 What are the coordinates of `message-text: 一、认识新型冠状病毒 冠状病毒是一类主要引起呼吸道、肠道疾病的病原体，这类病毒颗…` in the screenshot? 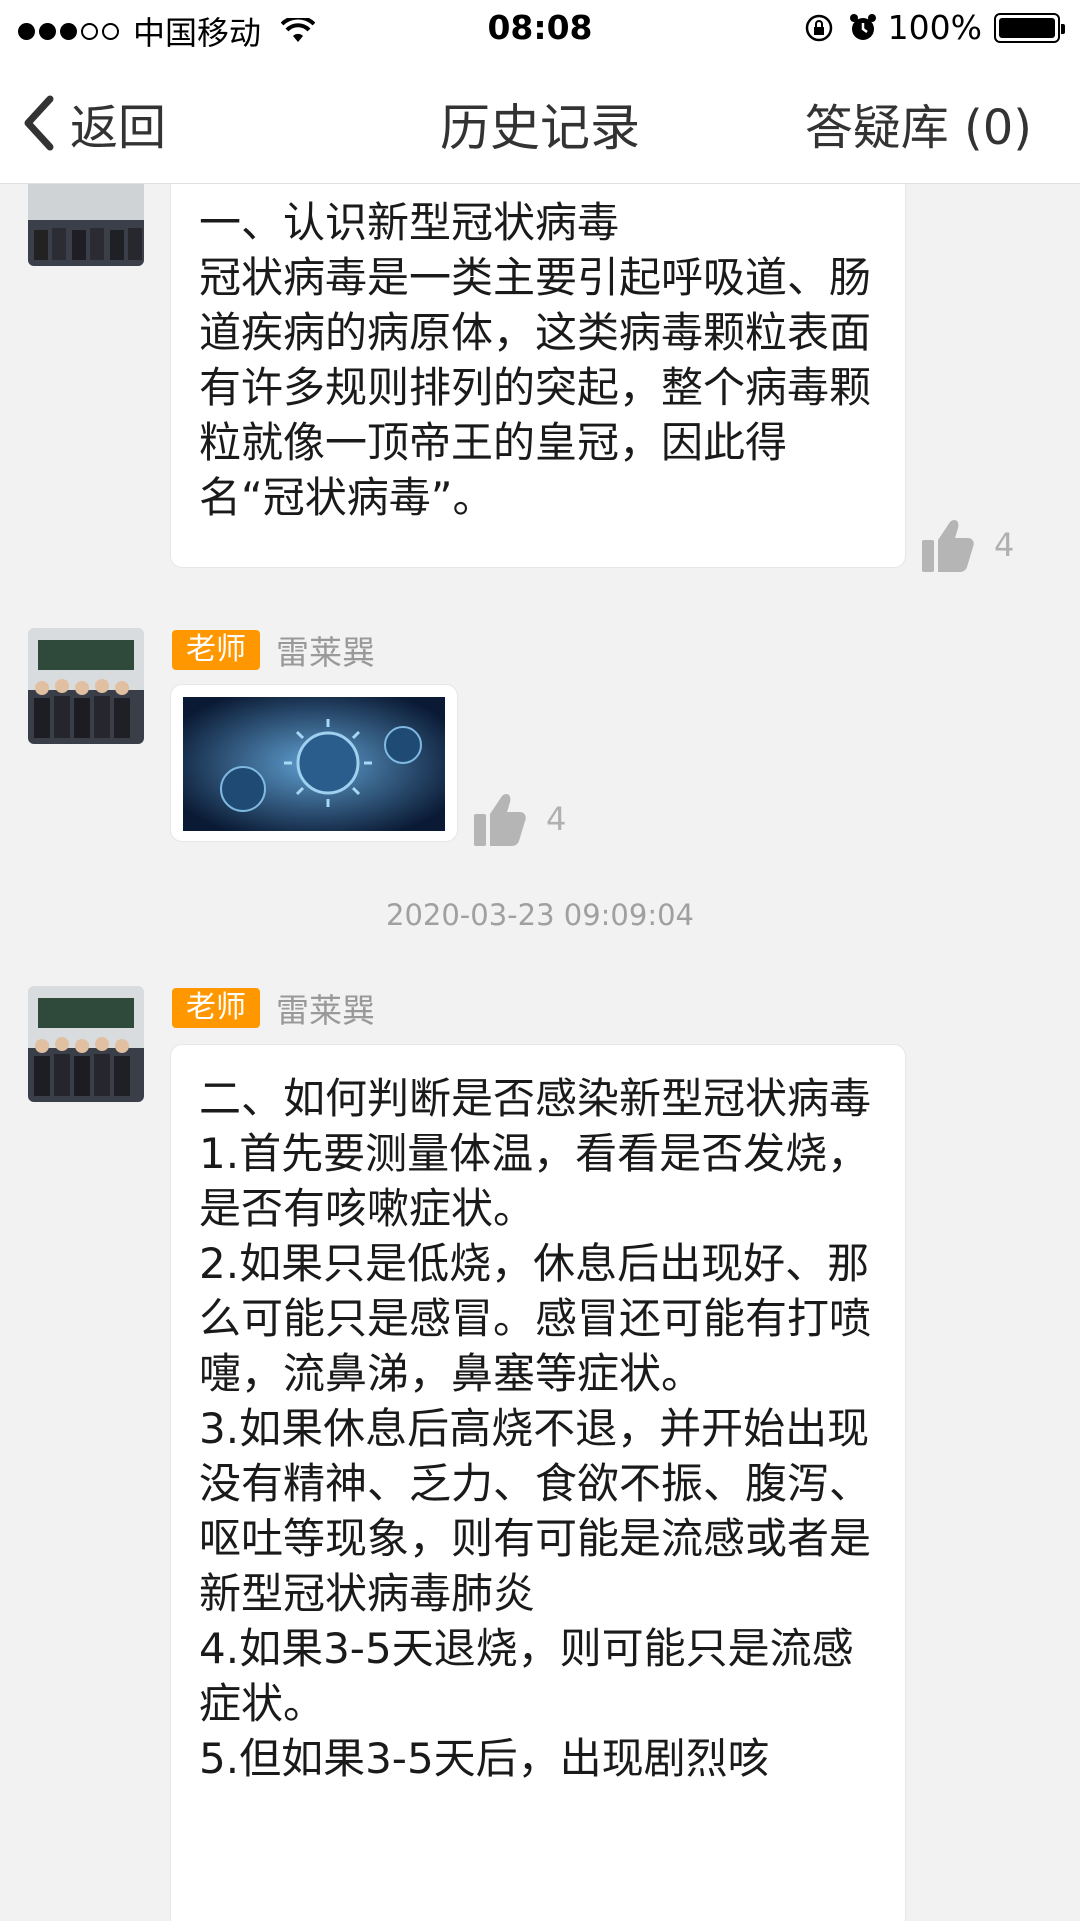 It's located at (535, 360).